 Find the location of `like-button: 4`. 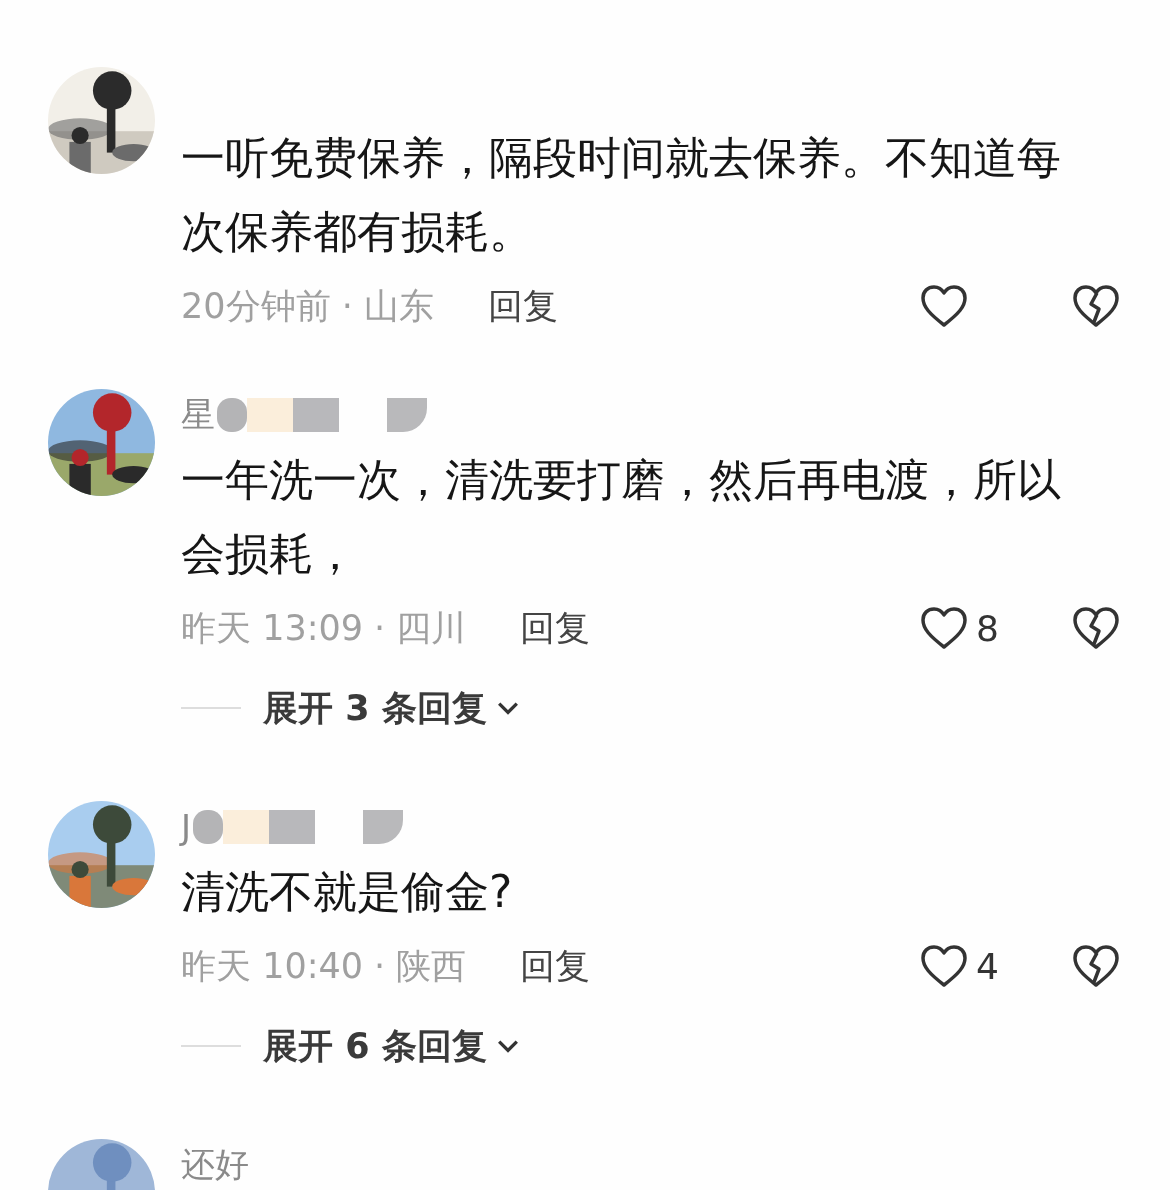

like-button: 4 is located at coordinates (960, 966).